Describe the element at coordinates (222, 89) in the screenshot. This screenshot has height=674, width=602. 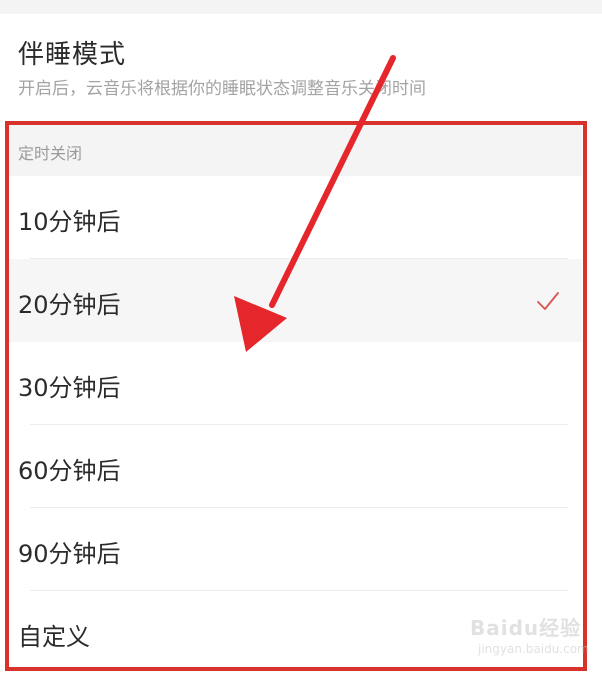
I see `sleep-mode-description: 开启后，云音乐将根据你的睡眠状态调整音乐关闭时间` at that location.